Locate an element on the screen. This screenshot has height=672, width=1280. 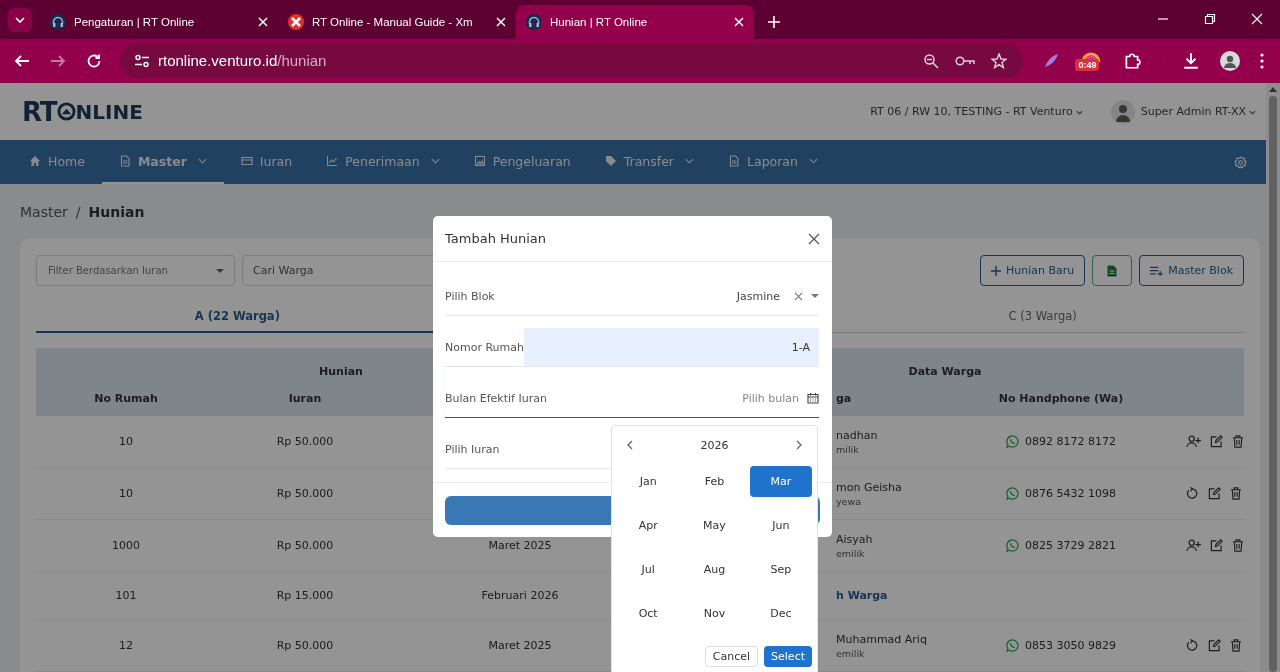
profile-avatar is located at coordinates (1230, 60).